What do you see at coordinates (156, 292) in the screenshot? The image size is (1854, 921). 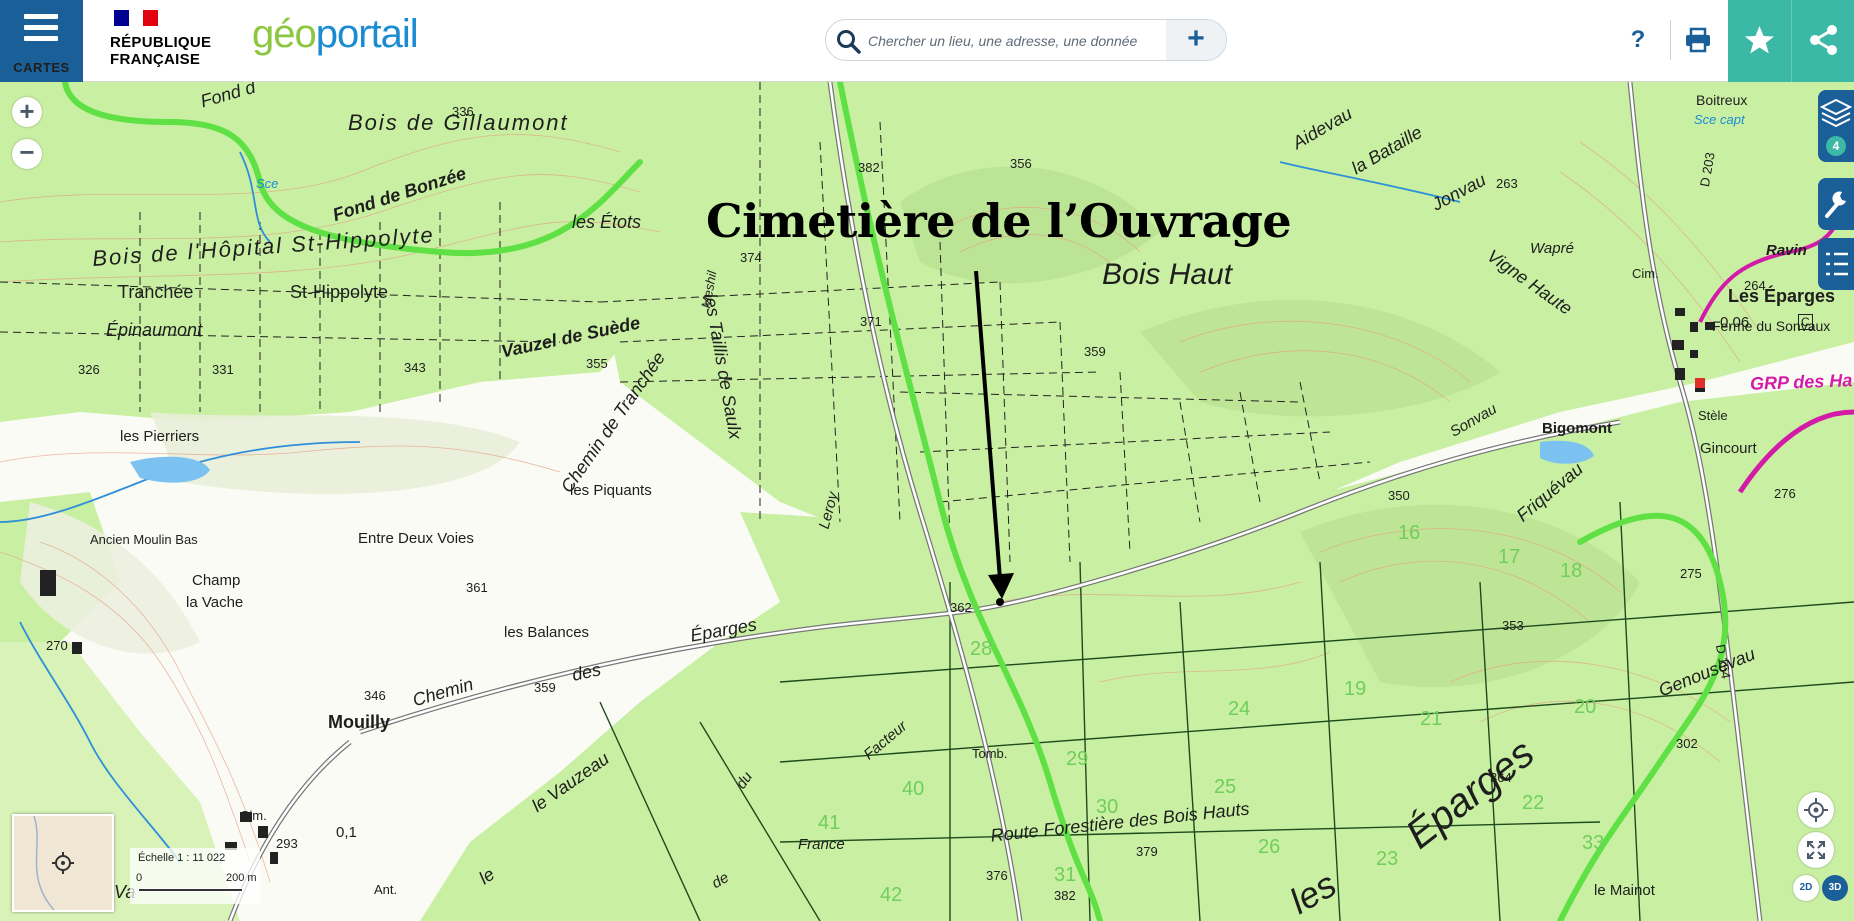 I see `label-tranchee: Tranchée` at bounding box center [156, 292].